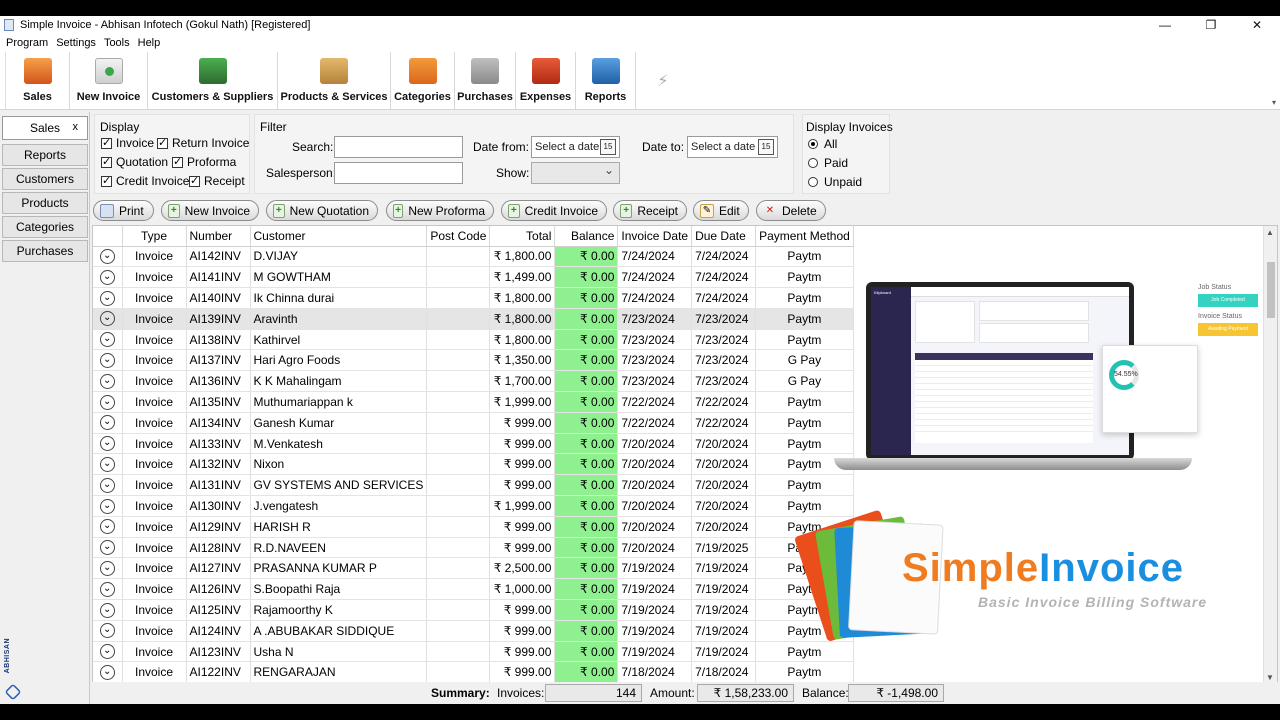  I want to click on menu-program: Program, so click(27, 43).